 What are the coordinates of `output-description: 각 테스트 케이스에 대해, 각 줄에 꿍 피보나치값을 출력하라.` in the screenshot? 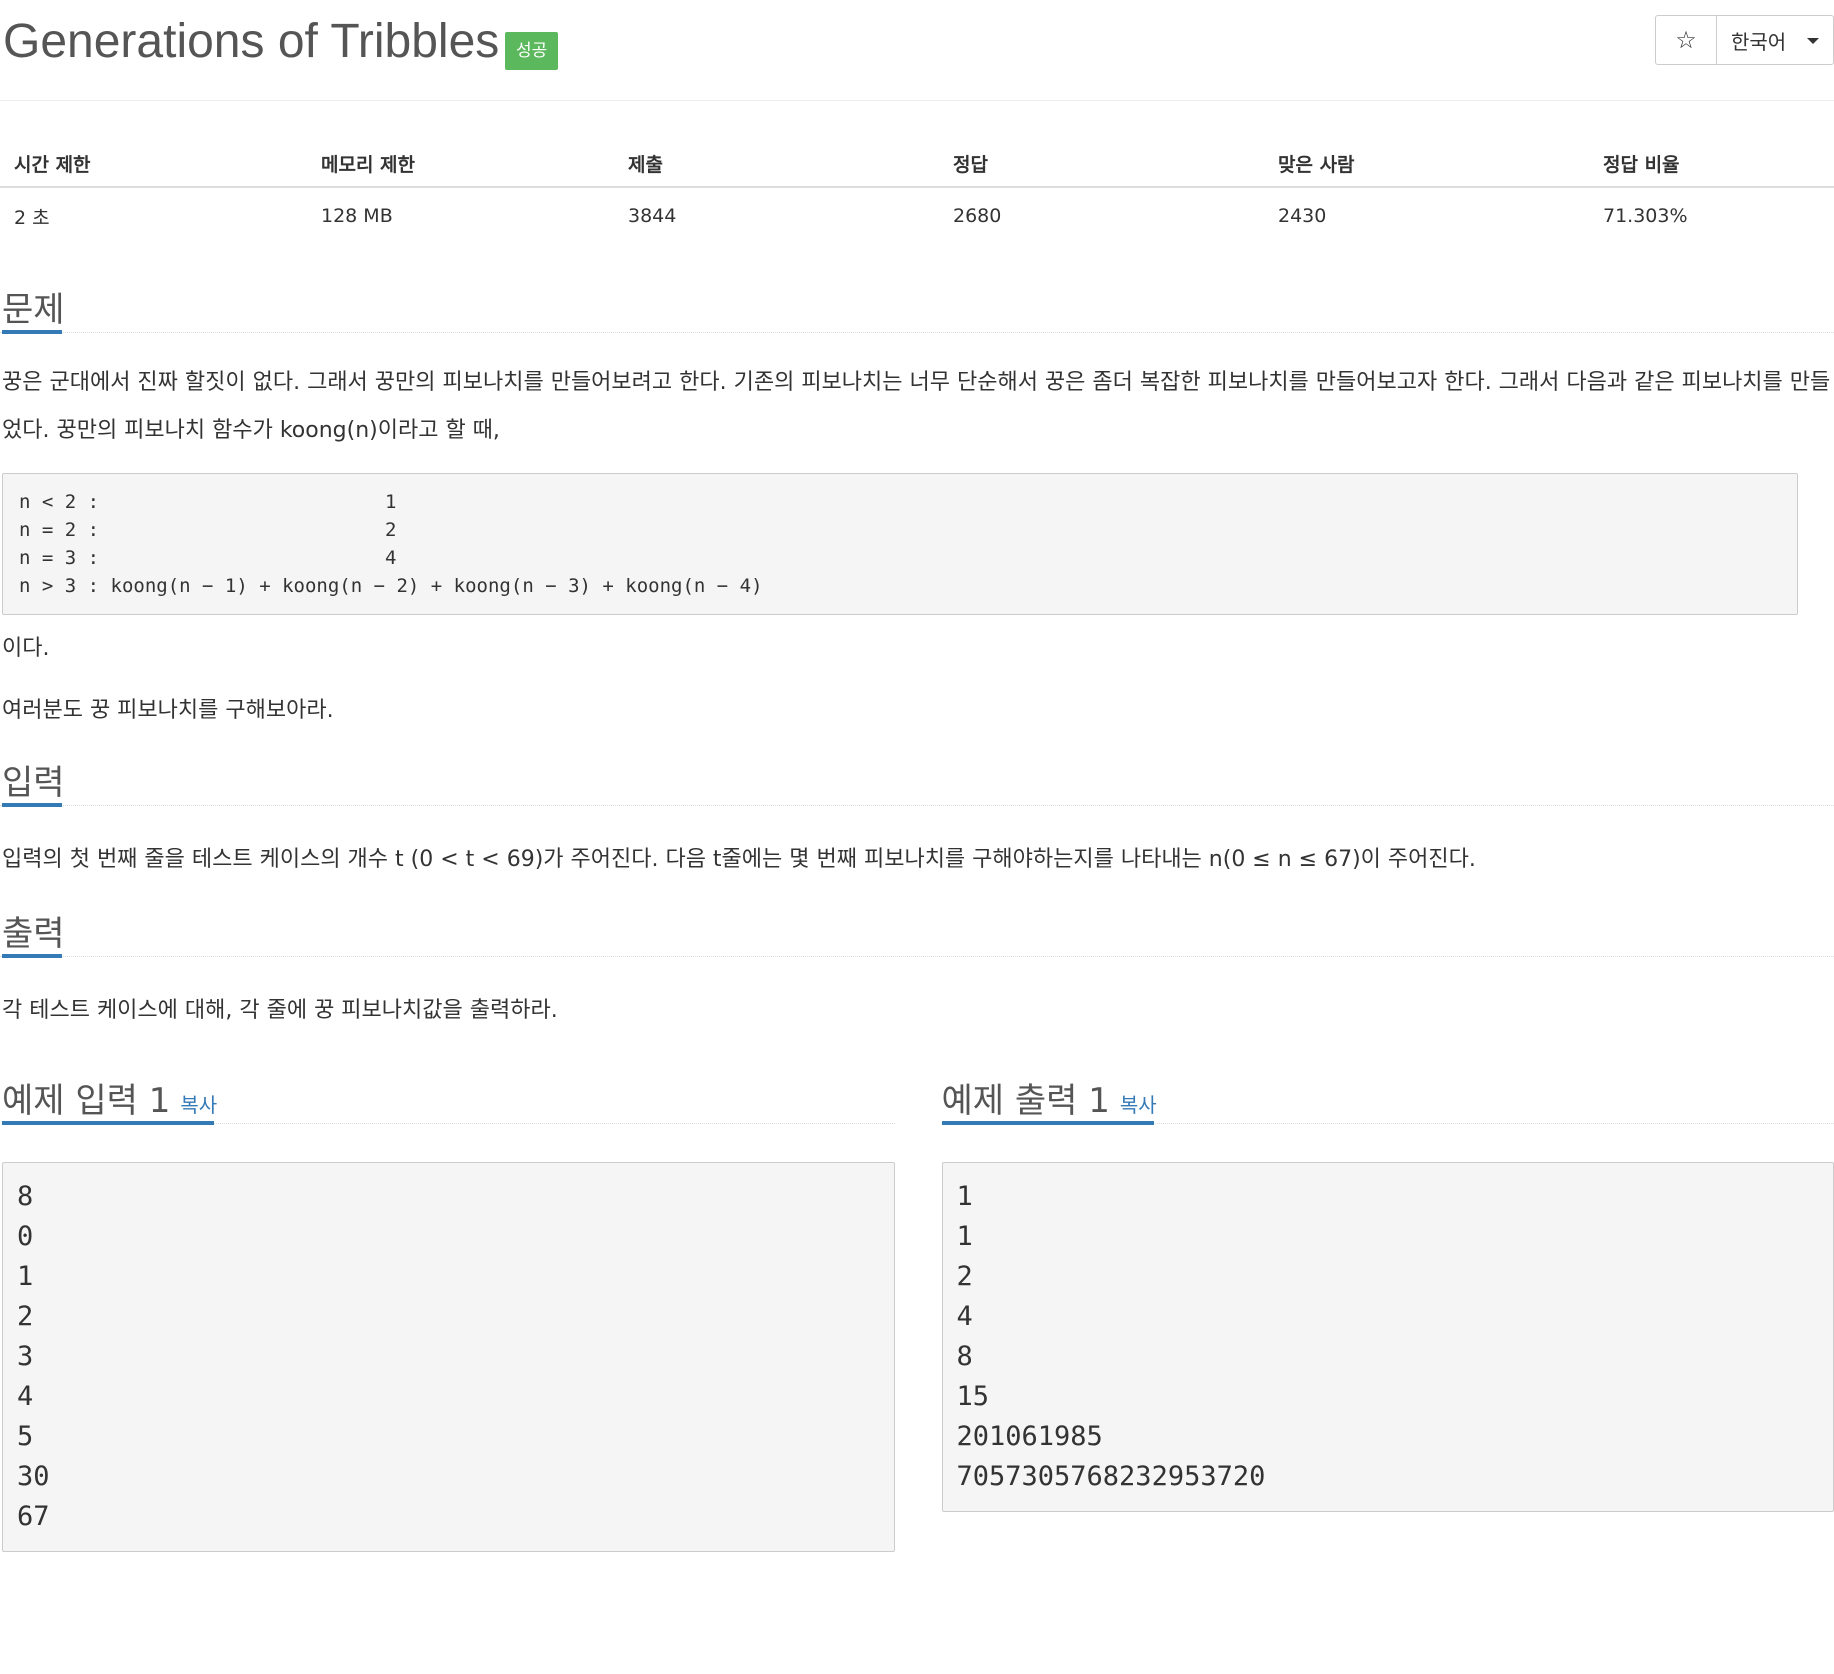 It's located at (280, 1010).